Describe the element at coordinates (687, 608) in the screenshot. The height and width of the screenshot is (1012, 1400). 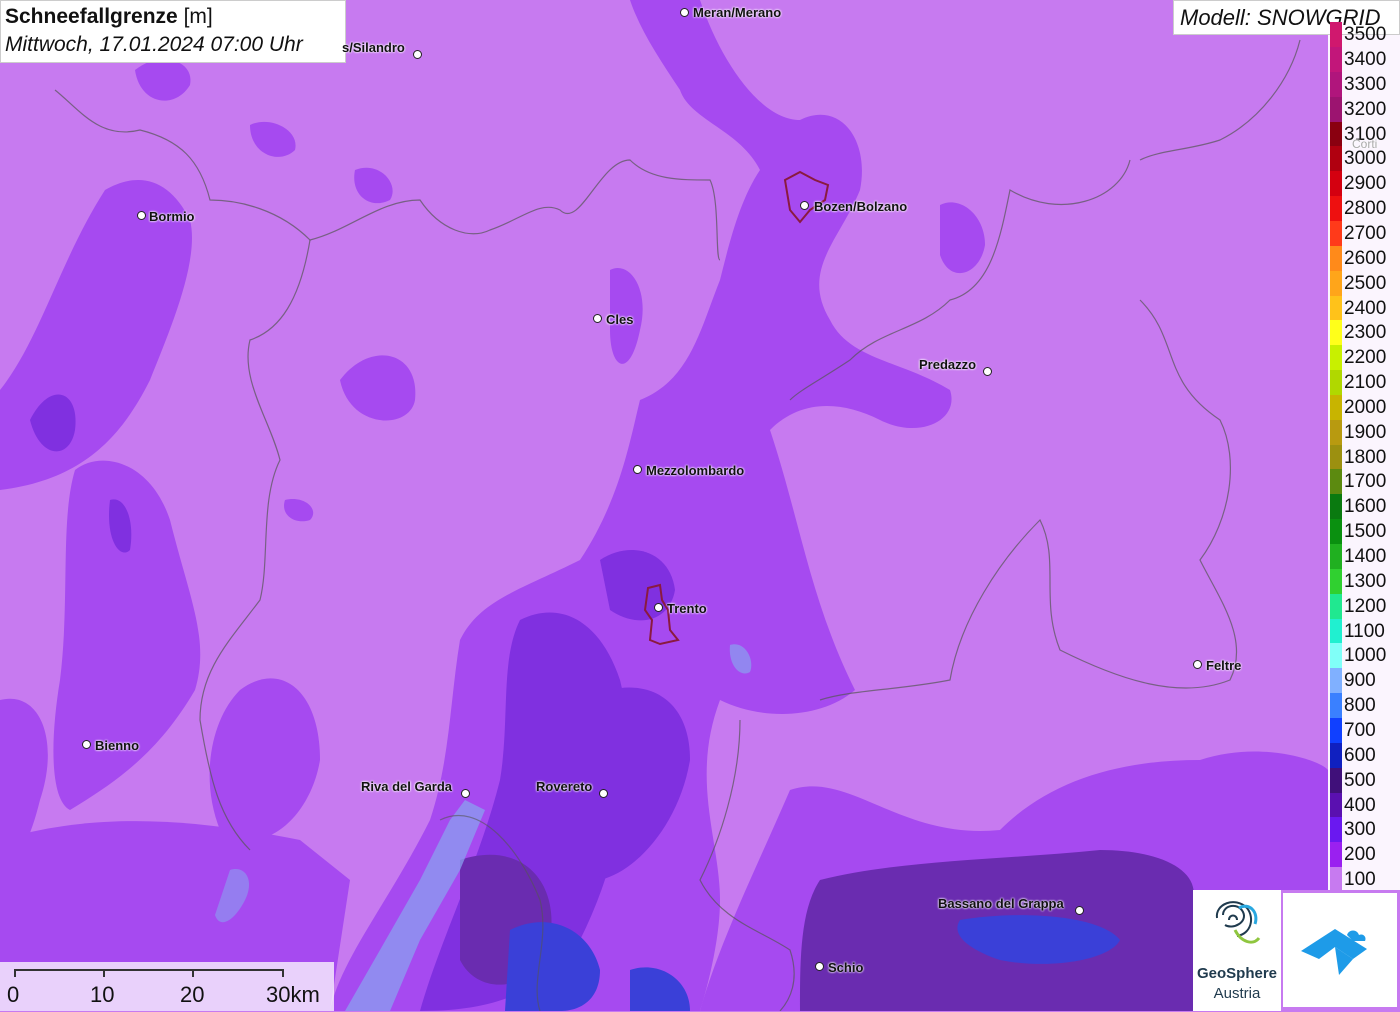
I see `city-label-trento: Trento` at that location.